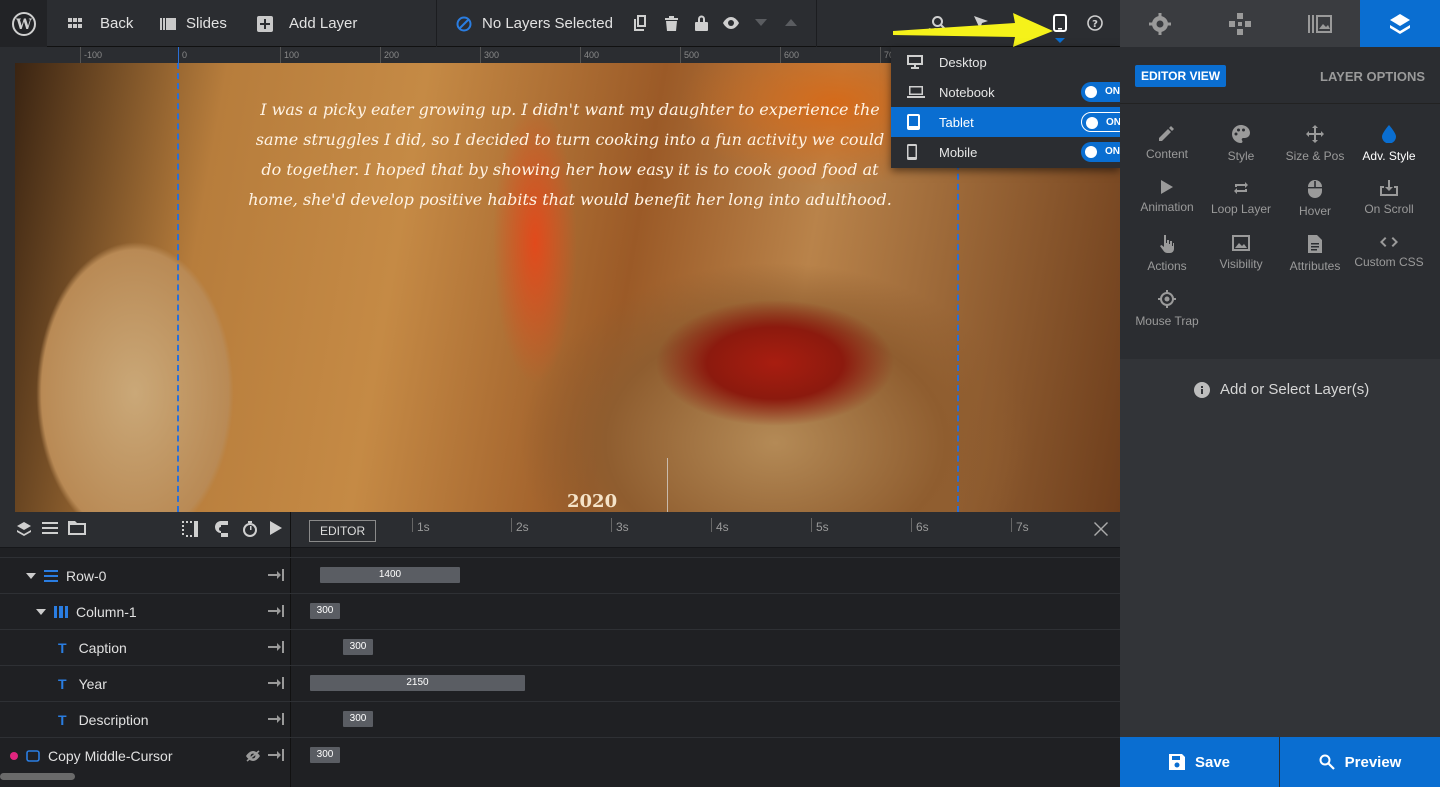 Image resolution: width=1440 pixels, height=787 pixels. I want to click on lock-icon, so click(701, 23).